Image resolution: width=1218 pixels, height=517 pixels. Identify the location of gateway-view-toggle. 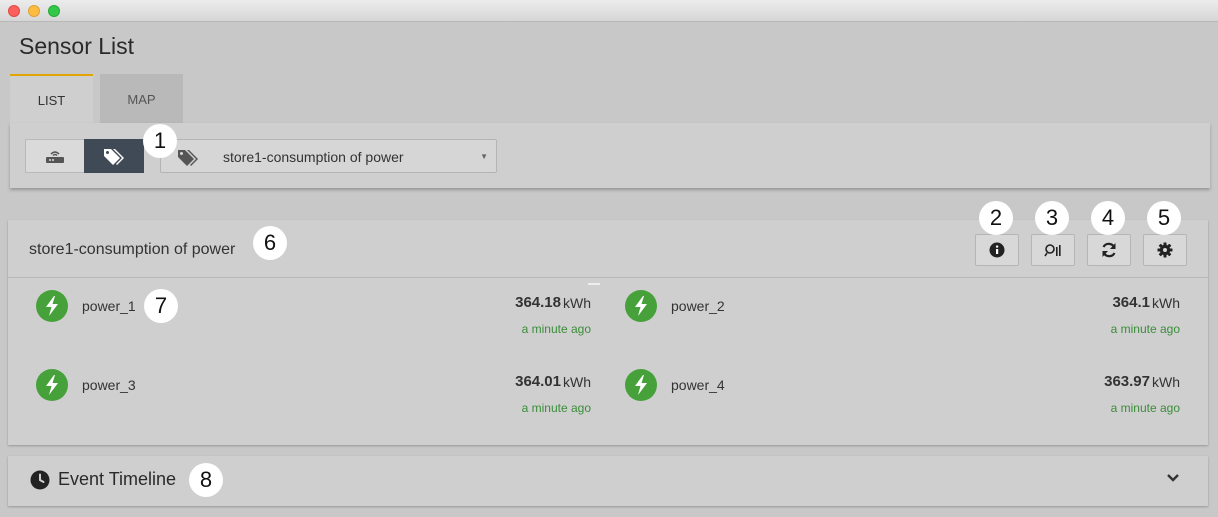
(55, 156).